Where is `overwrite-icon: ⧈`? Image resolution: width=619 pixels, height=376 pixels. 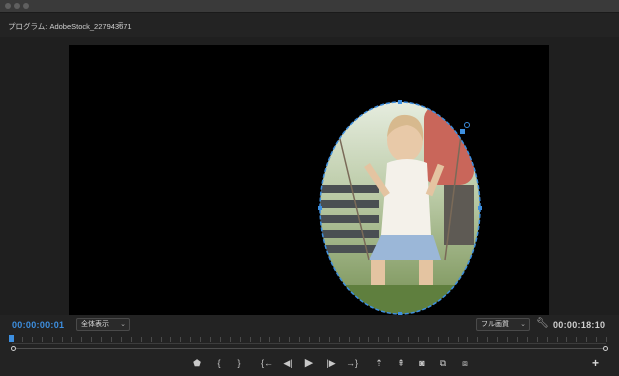
overwrite-icon: ⧈ is located at coordinates (465, 363).